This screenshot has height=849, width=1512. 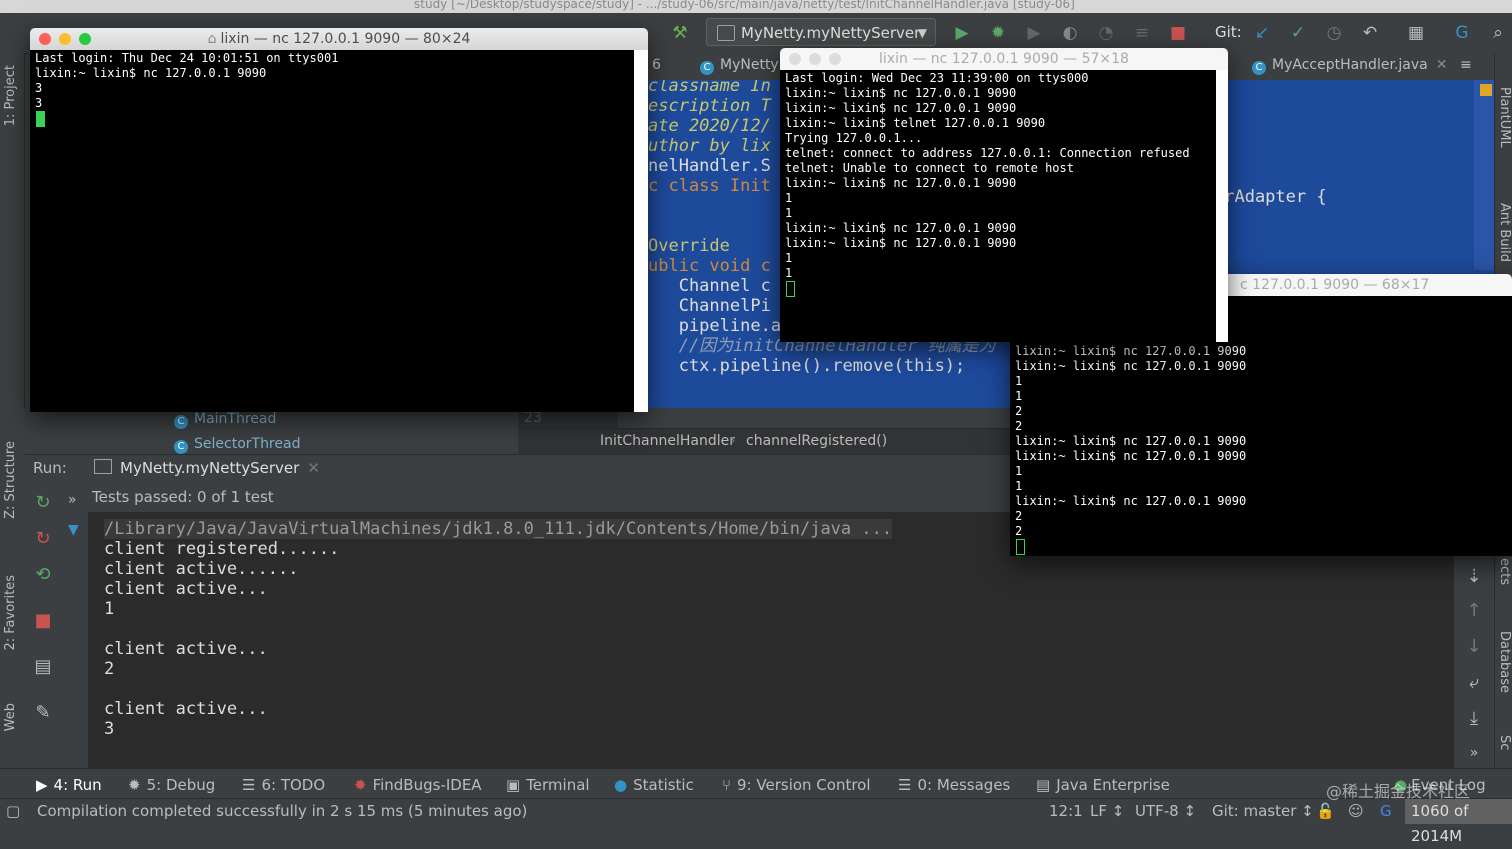 I want to click on git-revert-icon: ↶, so click(x=1370, y=33).